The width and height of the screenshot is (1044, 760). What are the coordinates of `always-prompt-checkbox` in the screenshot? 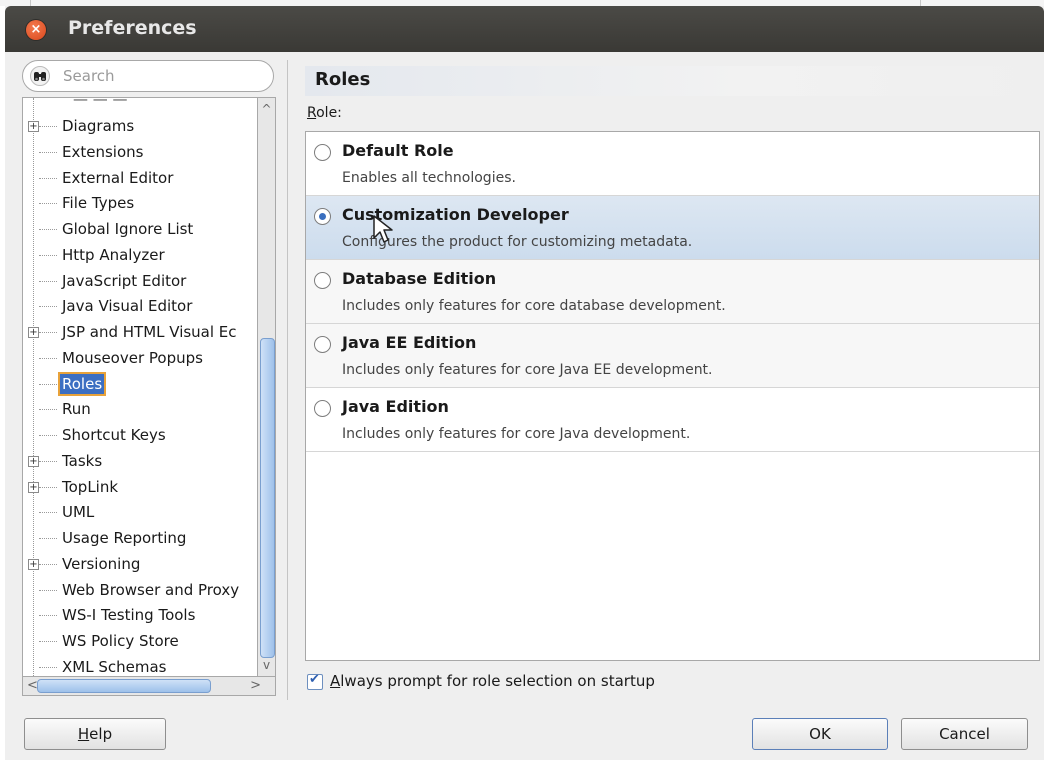 It's located at (315, 681).